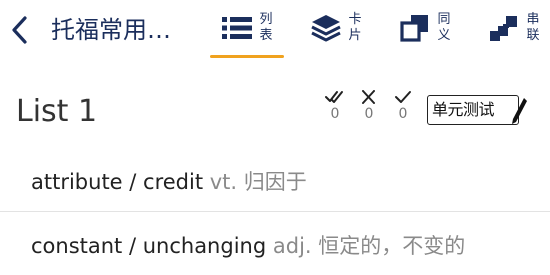 This screenshot has width=550, height=275. I want to click on row-divider, so click(275, 211).